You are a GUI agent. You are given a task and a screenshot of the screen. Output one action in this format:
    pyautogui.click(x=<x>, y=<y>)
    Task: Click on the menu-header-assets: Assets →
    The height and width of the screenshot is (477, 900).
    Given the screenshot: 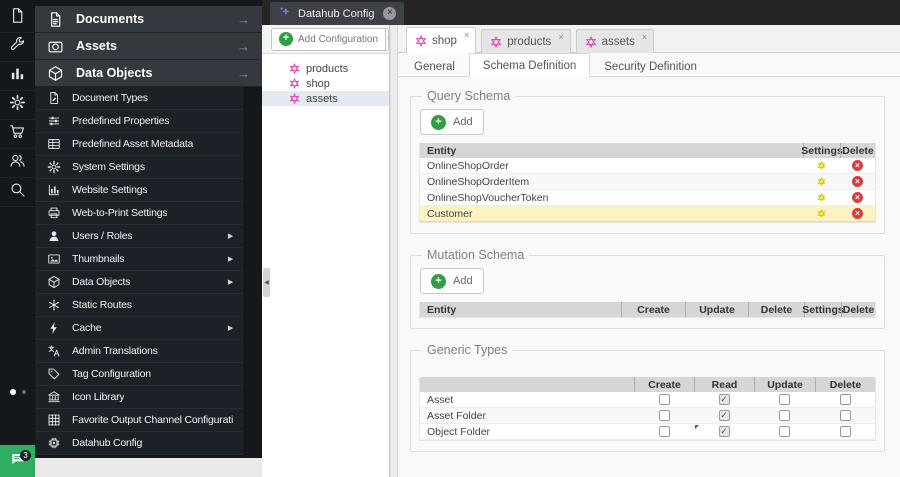 What is the action you would take?
    pyautogui.click(x=148, y=46)
    